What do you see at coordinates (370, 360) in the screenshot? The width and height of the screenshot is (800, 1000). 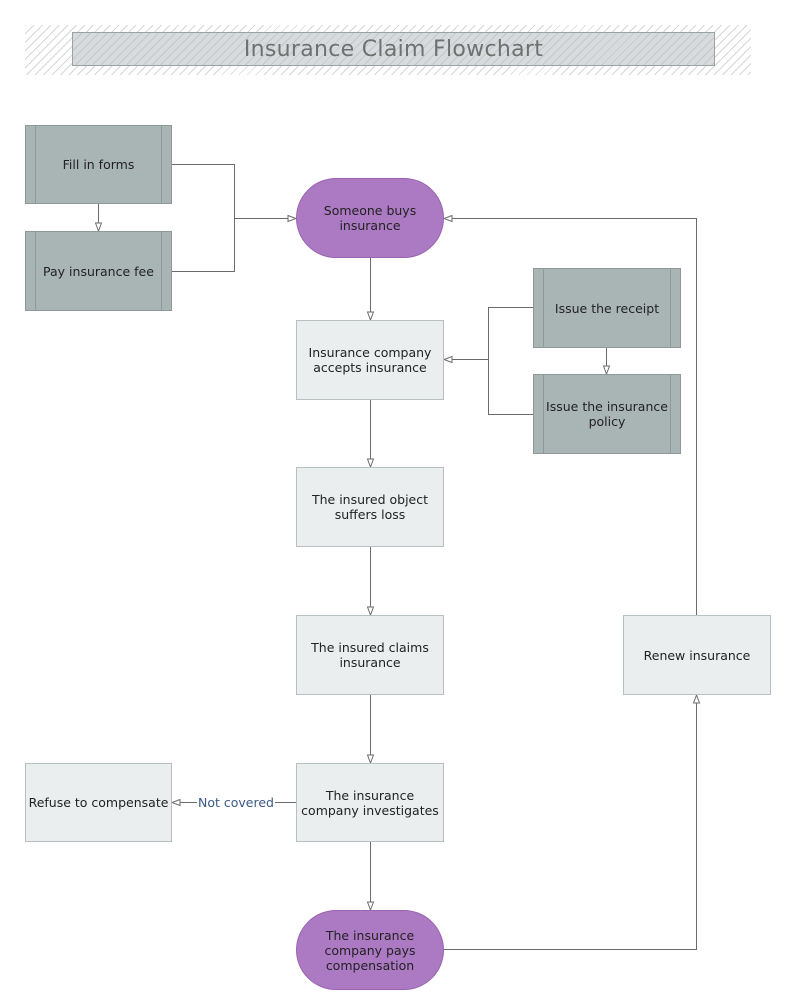 I see `node-accepts-insurance: Insurance company accepts insurance` at bounding box center [370, 360].